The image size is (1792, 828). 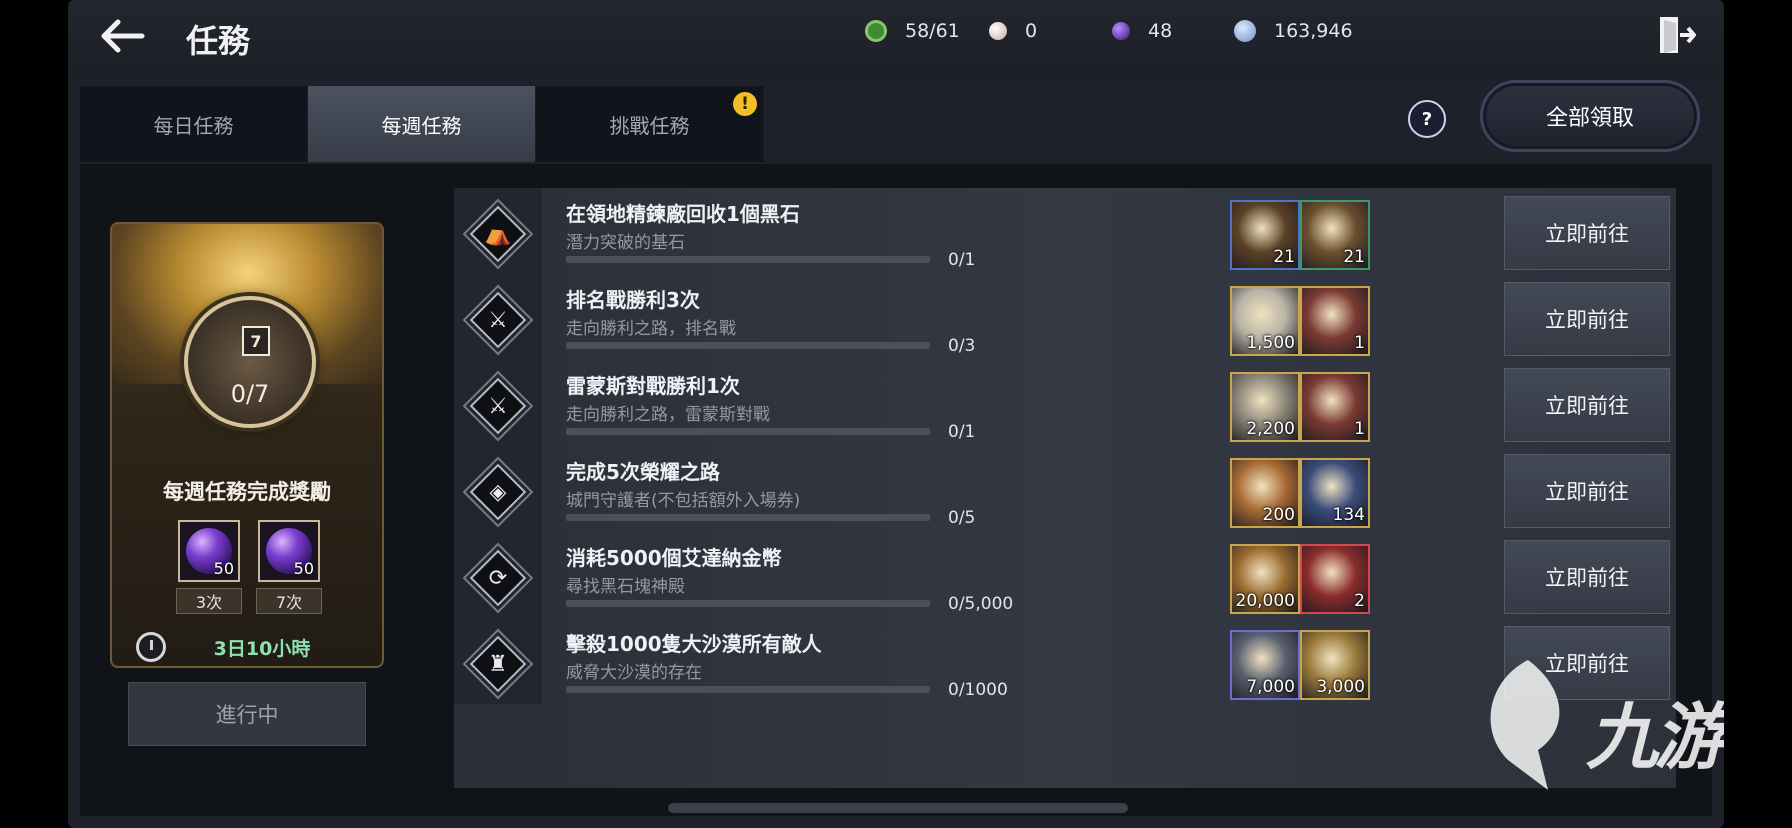 What do you see at coordinates (1348, 515) in the screenshot?
I see `reward-quantity: 134` at bounding box center [1348, 515].